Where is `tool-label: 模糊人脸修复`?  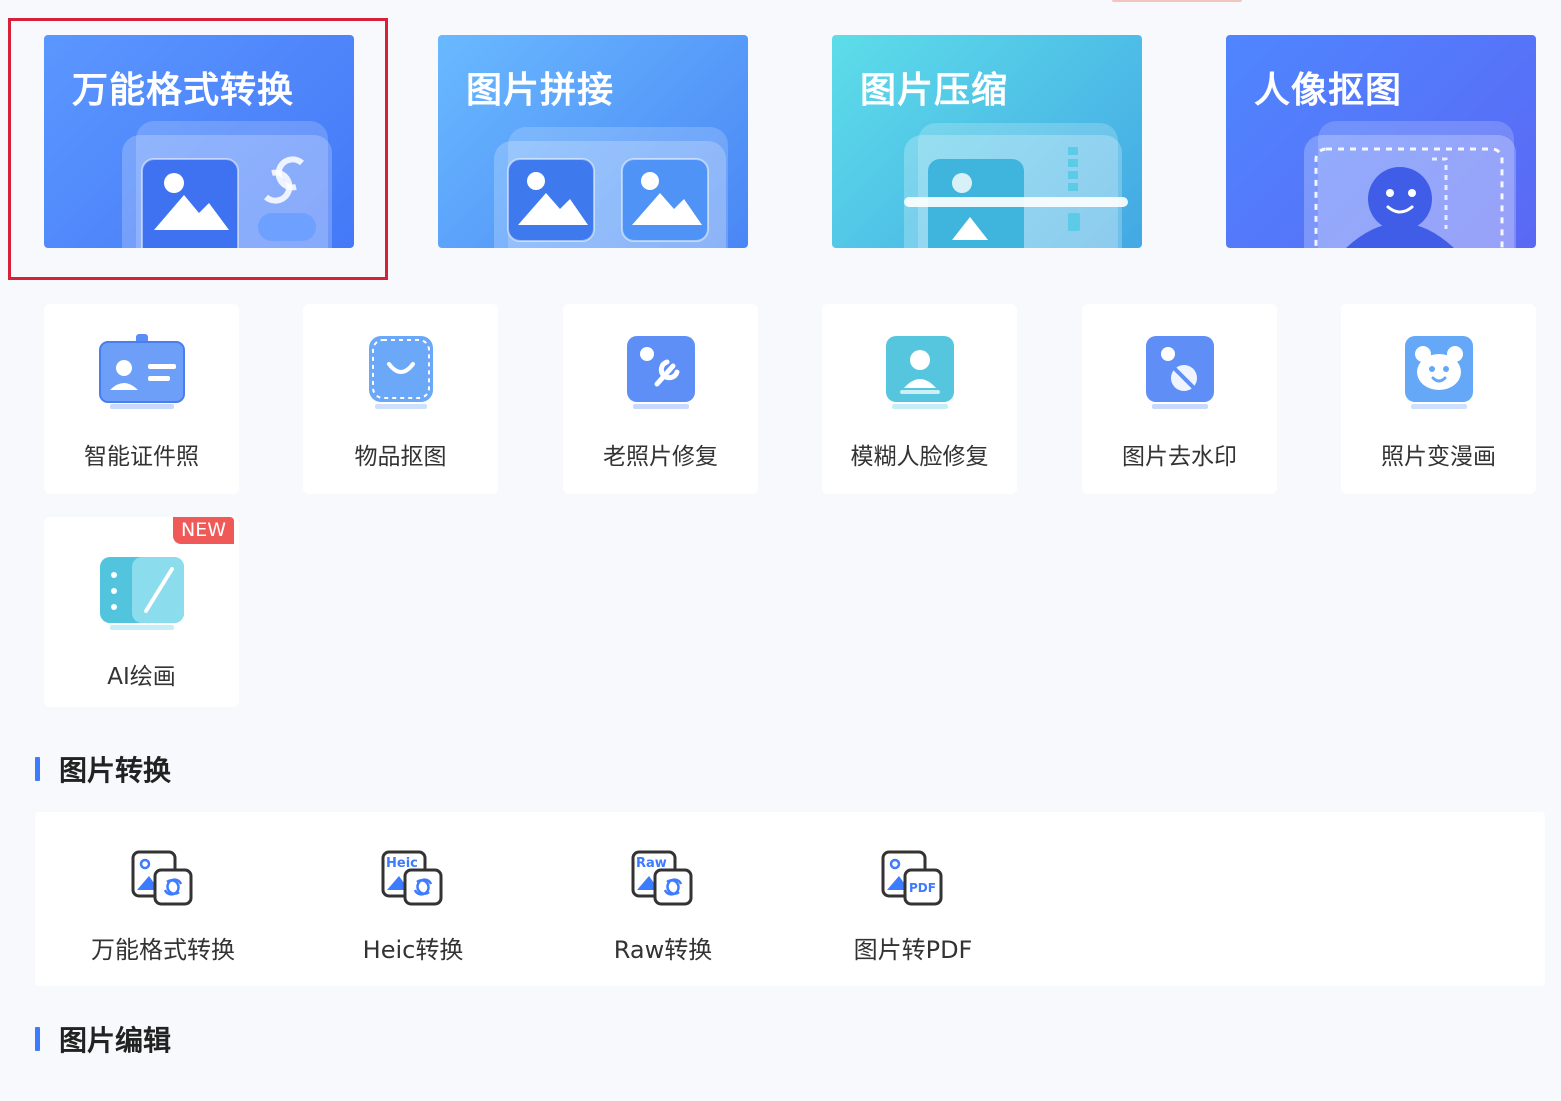
tool-label: 模糊人脸修复 is located at coordinates (919, 457).